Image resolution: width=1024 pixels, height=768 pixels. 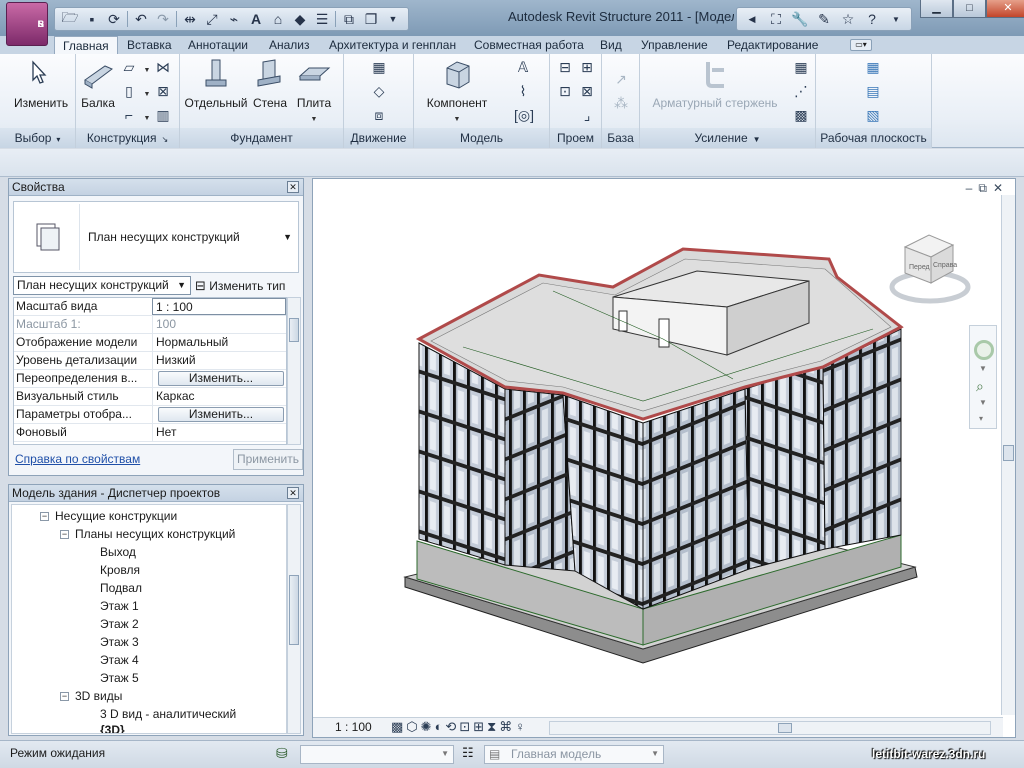 I want to click on wall-opening-icon: ⊡, so click(x=565, y=91).